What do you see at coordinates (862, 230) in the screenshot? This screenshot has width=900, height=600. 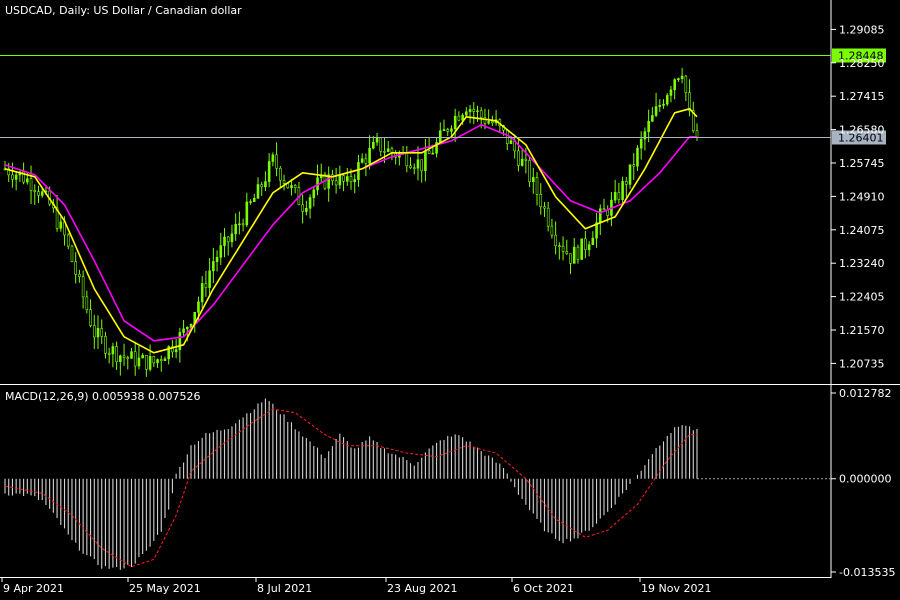 I see `price-tick-label: 1.24075` at bounding box center [862, 230].